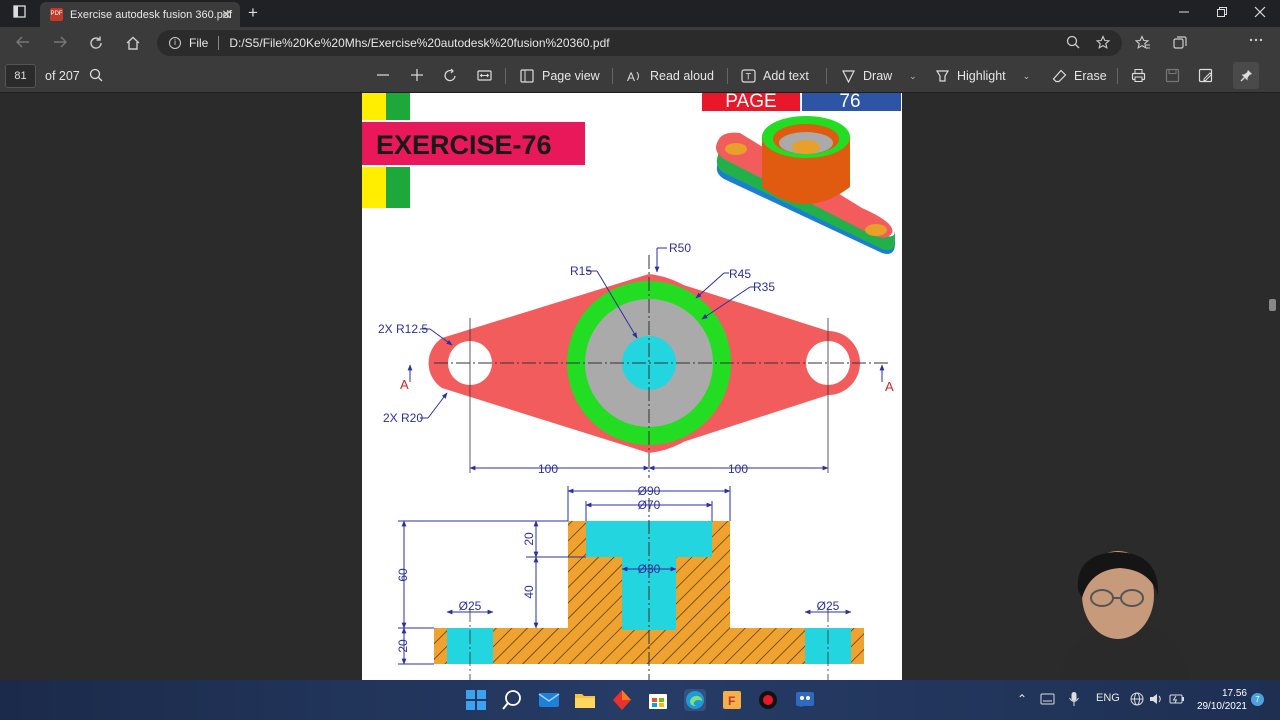 This screenshot has height=720, width=1280. What do you see at coordinates (470, 606) in the screenshot?
I see `dim-d25-left: Ø25` at bounding box center [470, 606].